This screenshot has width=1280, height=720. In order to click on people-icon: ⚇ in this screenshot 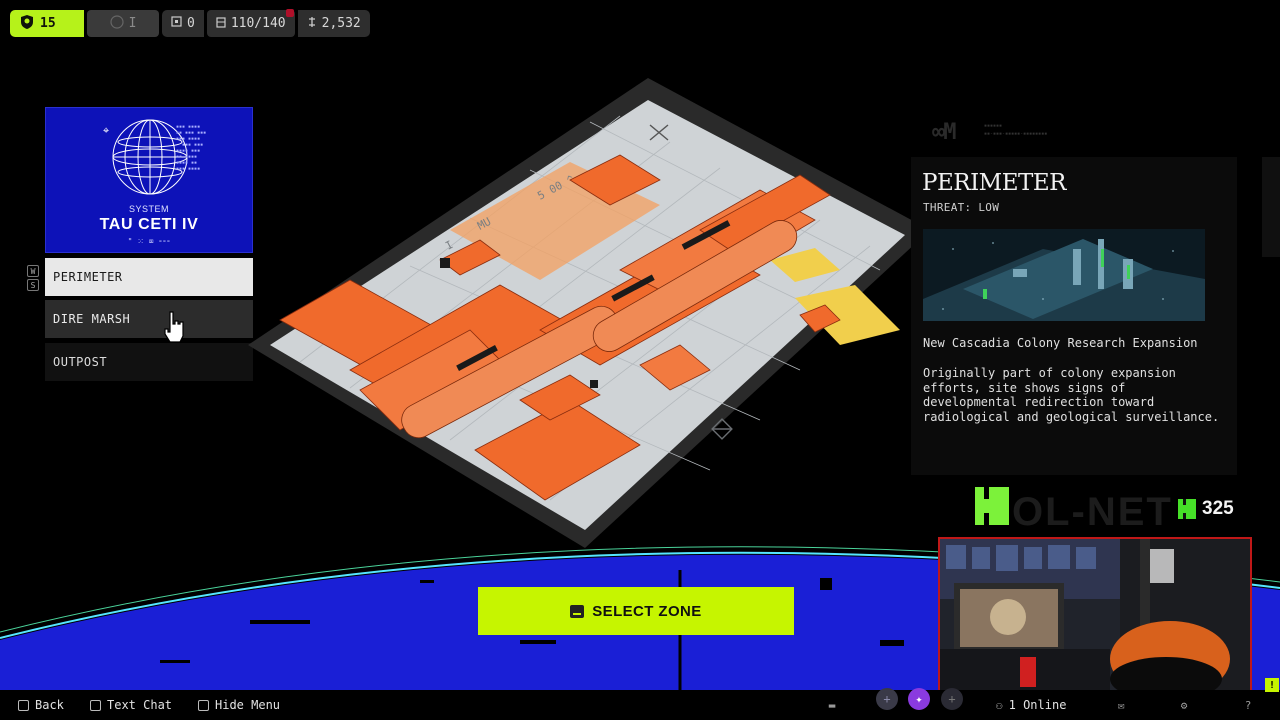, I will do `click(999, 705)`.